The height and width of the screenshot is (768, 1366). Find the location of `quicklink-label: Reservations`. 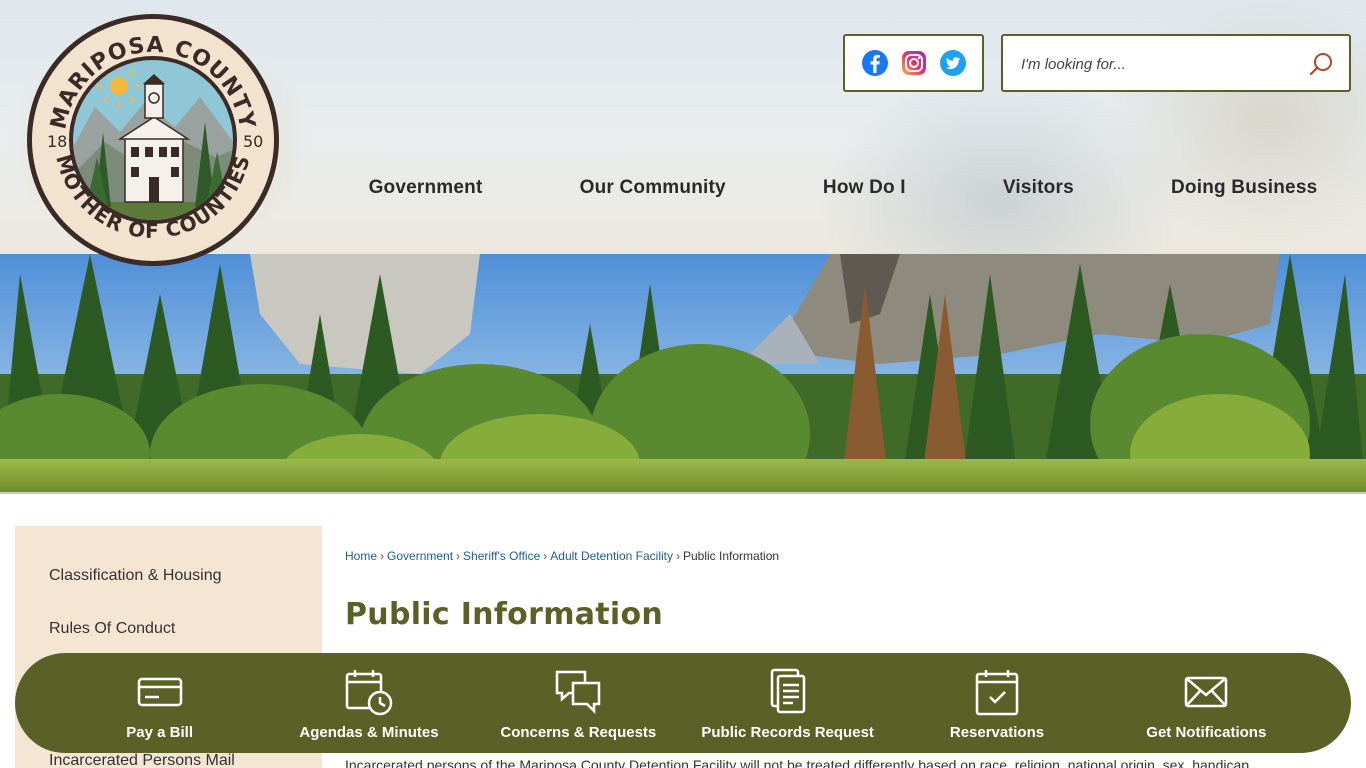

quicklink-label: Reservations is located at coordinates (997, 732).